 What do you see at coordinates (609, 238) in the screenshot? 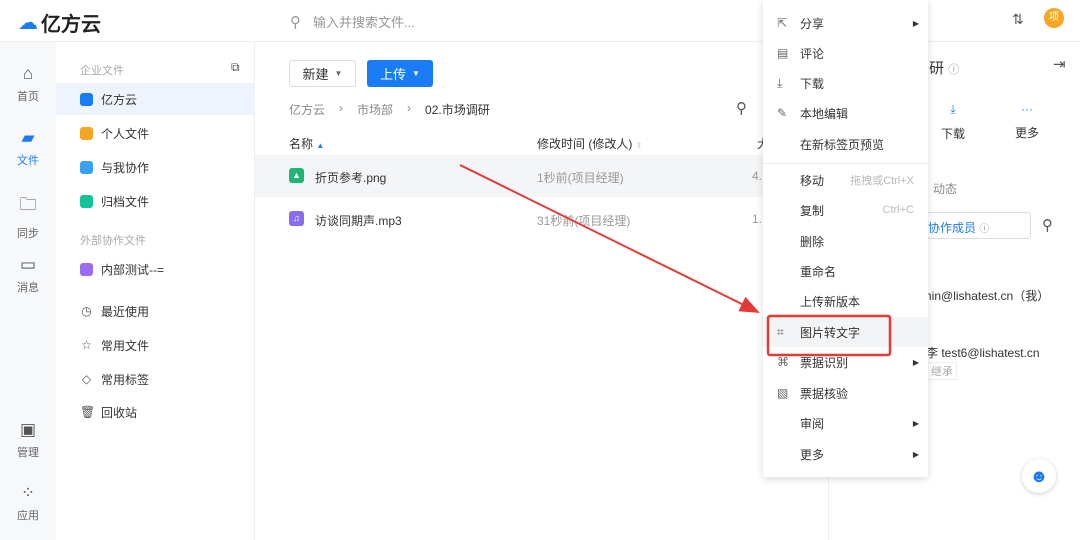
I see `annotation-arrow` at bounding box center [609, 238].